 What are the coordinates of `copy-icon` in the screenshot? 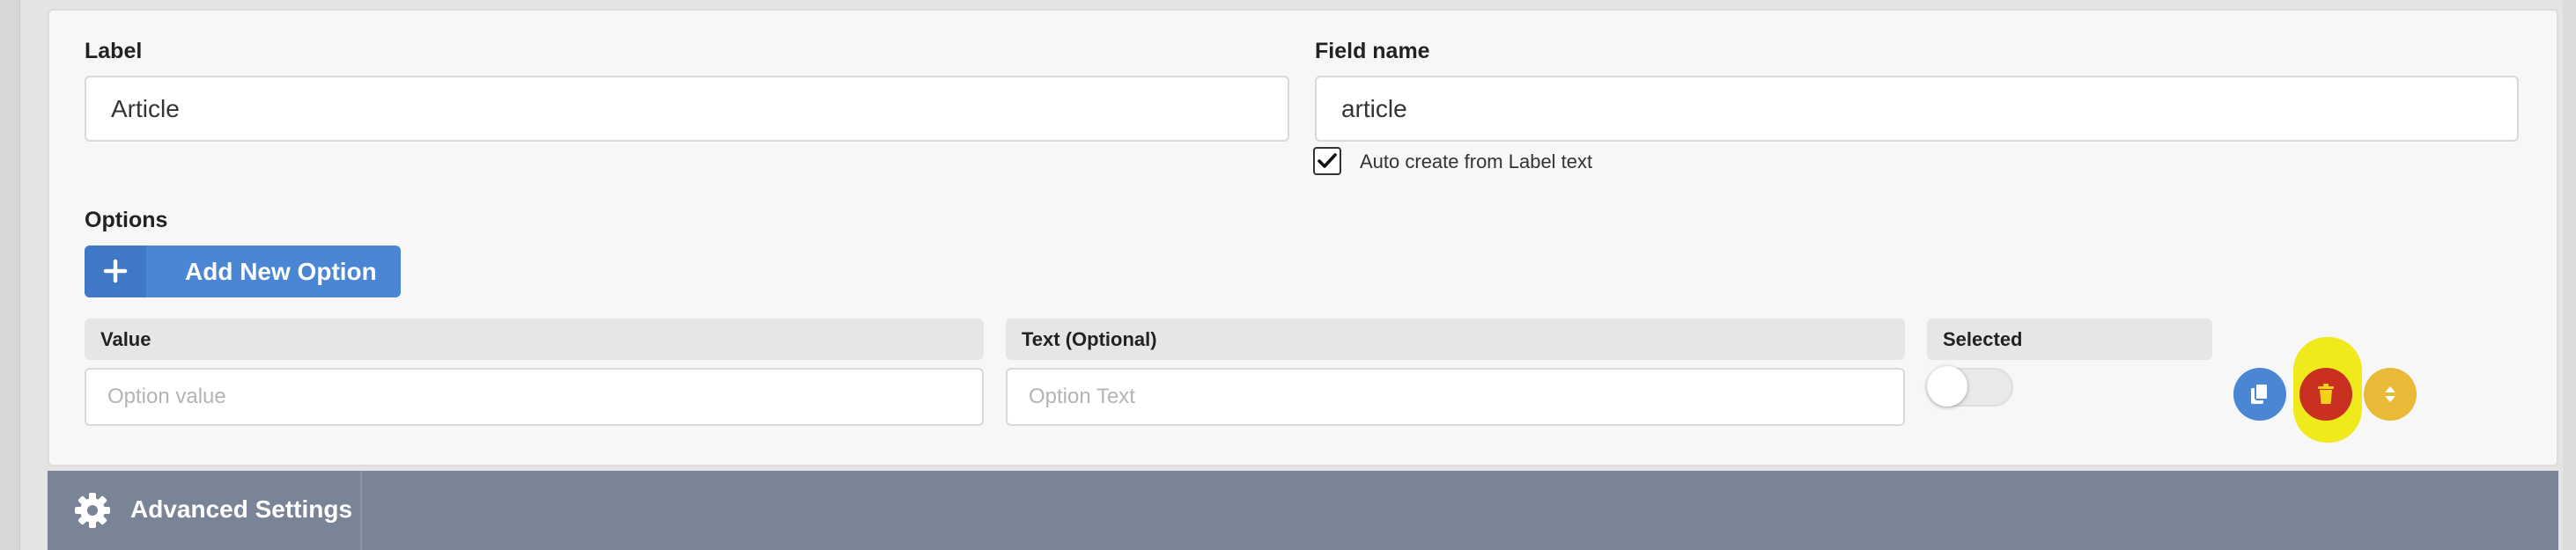 It's located at (2260, 393).